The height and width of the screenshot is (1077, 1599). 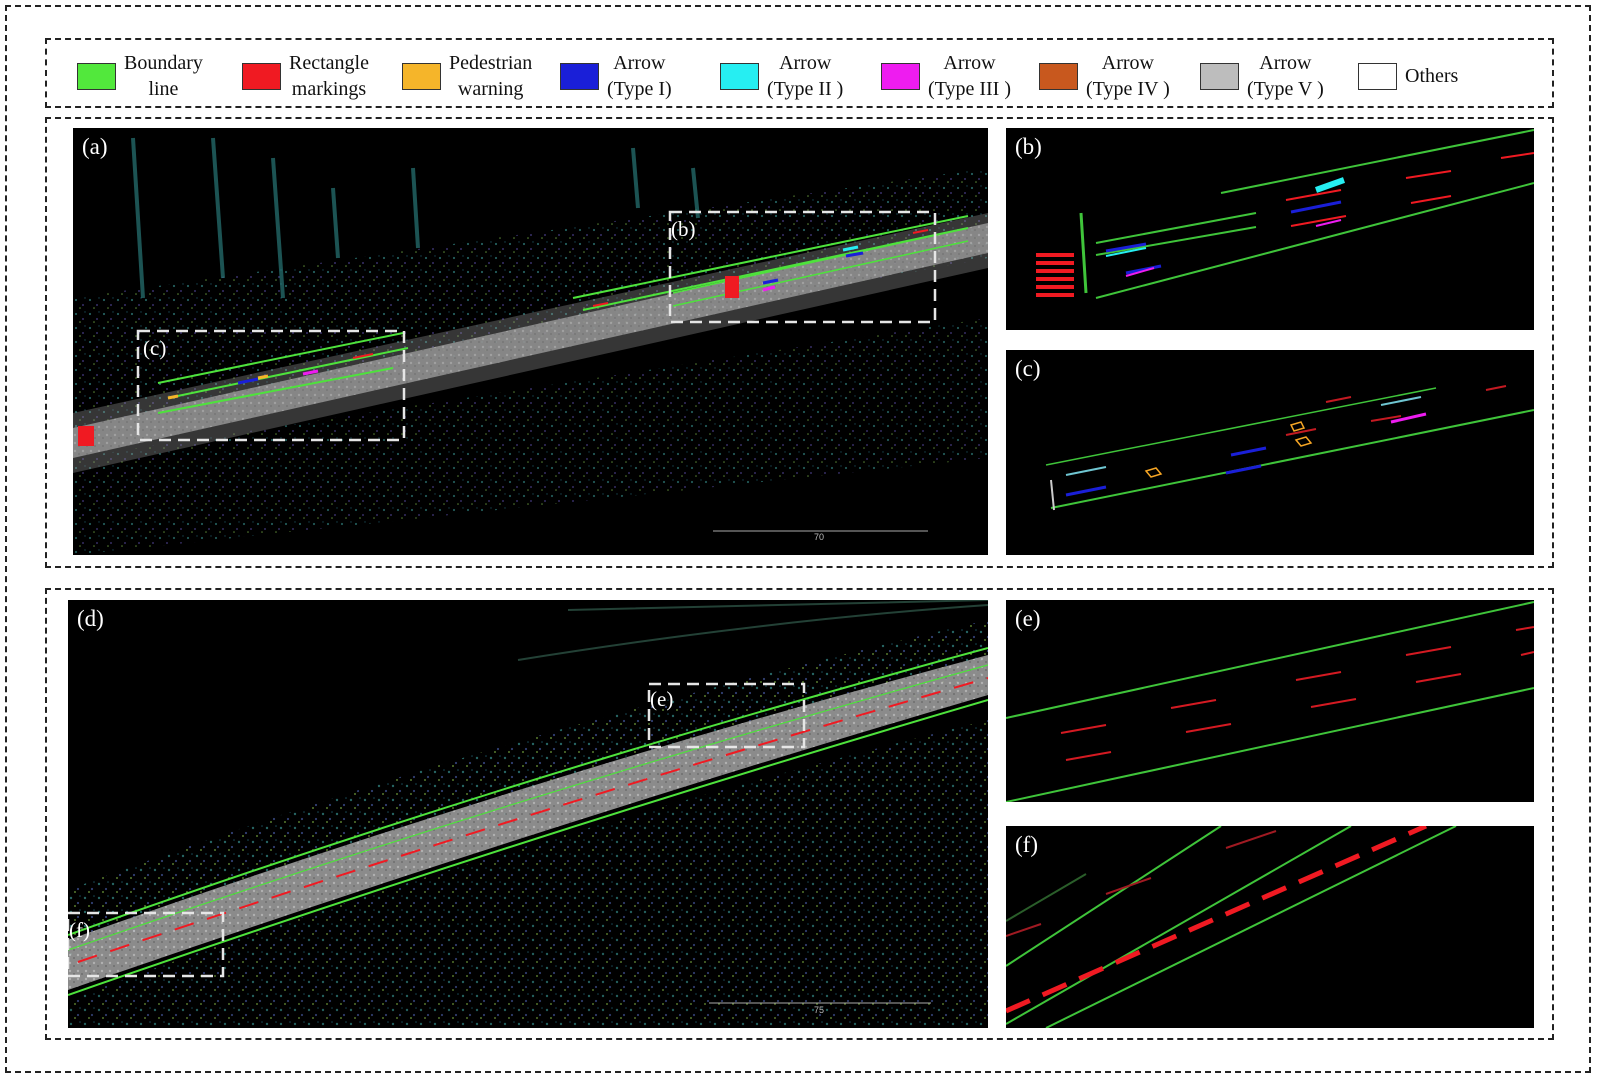 I want to click on legend-label-line2: (Type IV ), so click(x=1128, y=89).